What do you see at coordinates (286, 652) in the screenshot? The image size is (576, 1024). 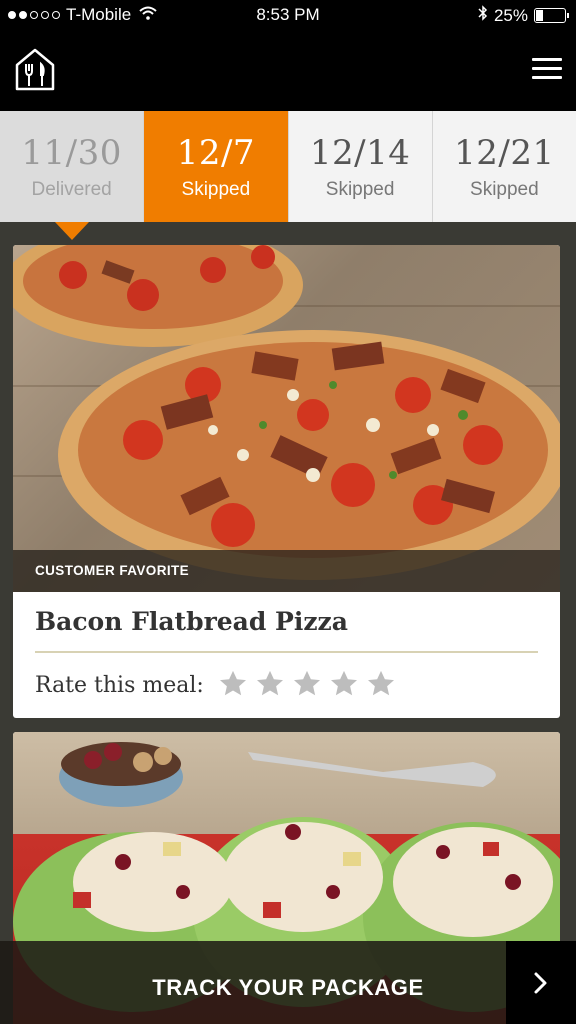 I see `divider` at bounding box center [286, 652].